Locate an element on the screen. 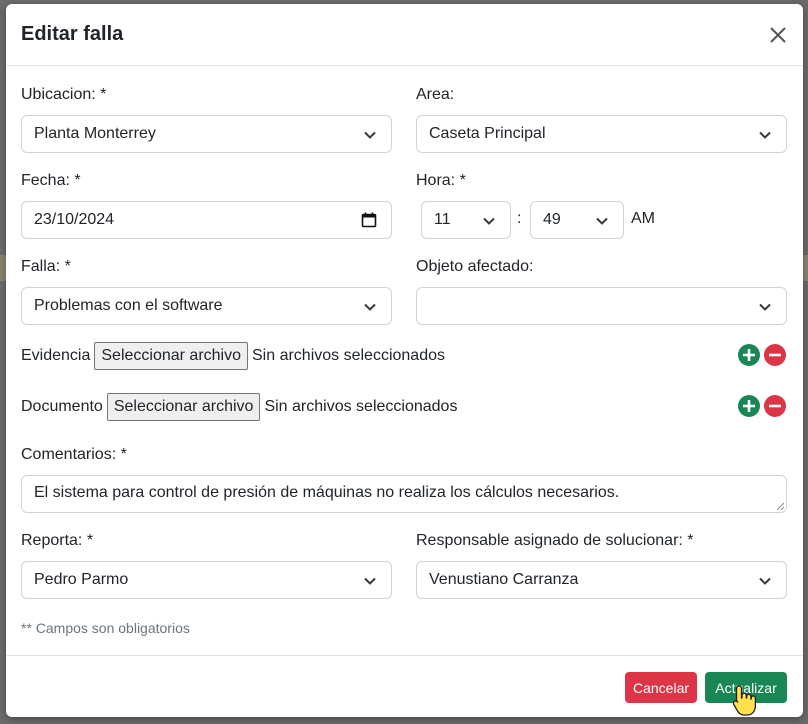 Image resolution: width=808 pixels, height=724 pixels. modal-footer: Cancelar Actualizar is located at coordinates (404, 686).